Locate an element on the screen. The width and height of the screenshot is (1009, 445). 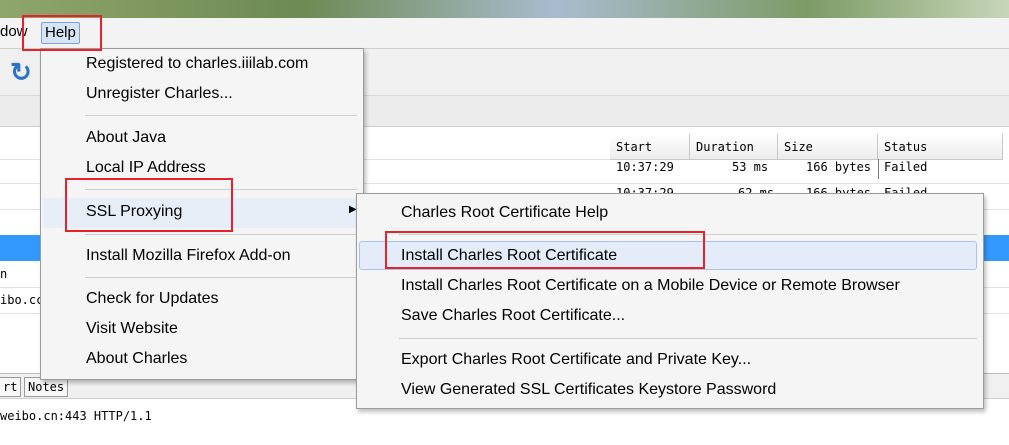
column-header-start: Start is located at coordinates (650, 147).